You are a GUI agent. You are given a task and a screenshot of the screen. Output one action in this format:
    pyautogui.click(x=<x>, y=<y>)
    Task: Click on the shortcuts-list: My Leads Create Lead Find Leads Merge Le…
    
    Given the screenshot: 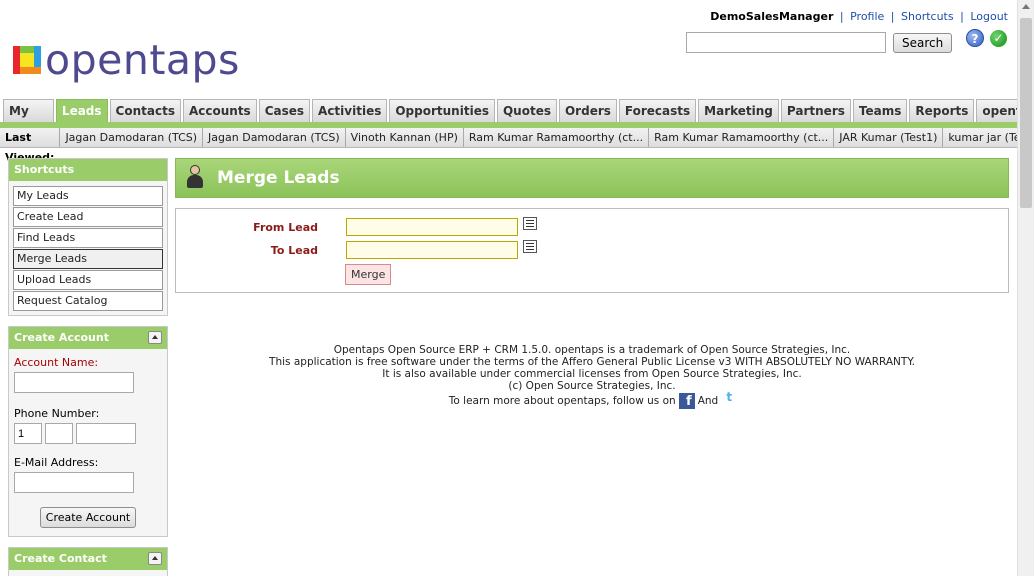 What is the action you would take?
    pyautogui.click(x=88, y=246)
    